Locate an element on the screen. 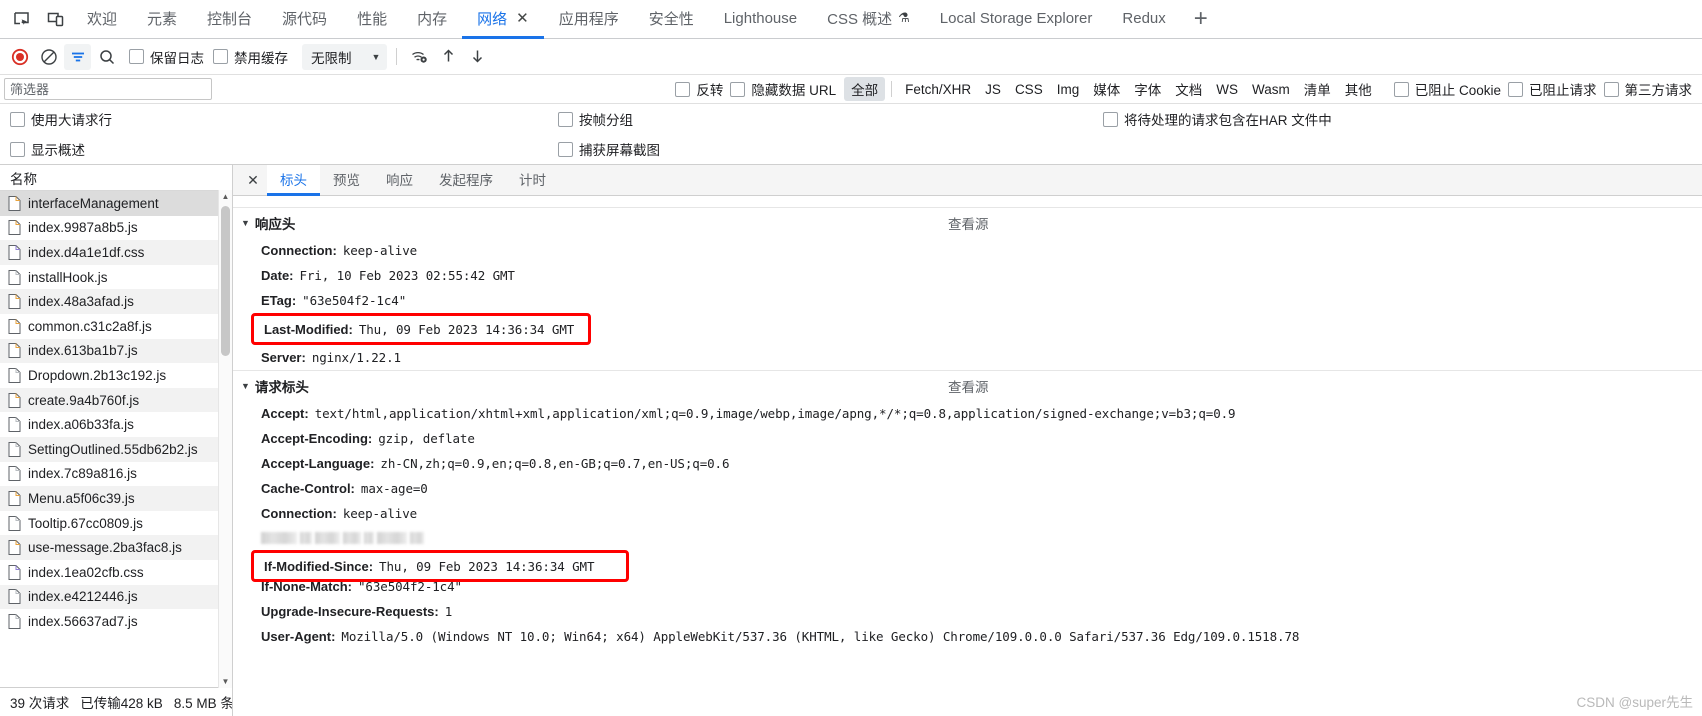 The image size is (1702, 716). add-tab-icon: + is located at coordinates (1201, 19).